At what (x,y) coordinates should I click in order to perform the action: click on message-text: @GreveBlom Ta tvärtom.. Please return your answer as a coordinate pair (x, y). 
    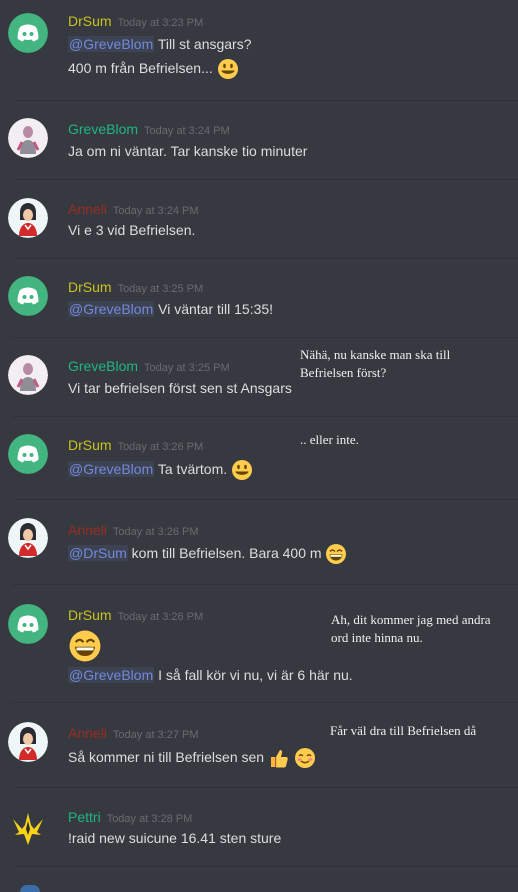
    Looking at the image, I should click on (160, 470).